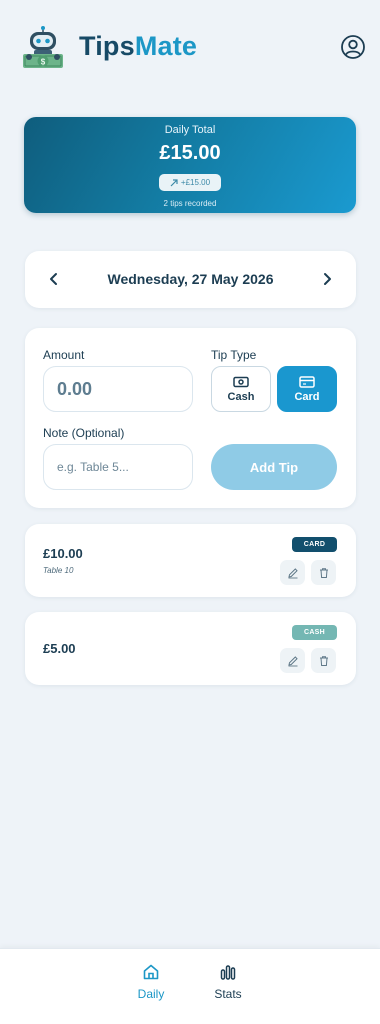  Describe the element at coordinates (241, 389) in the screenshot. I see `tip-type-cash-button: Cash` at that location.